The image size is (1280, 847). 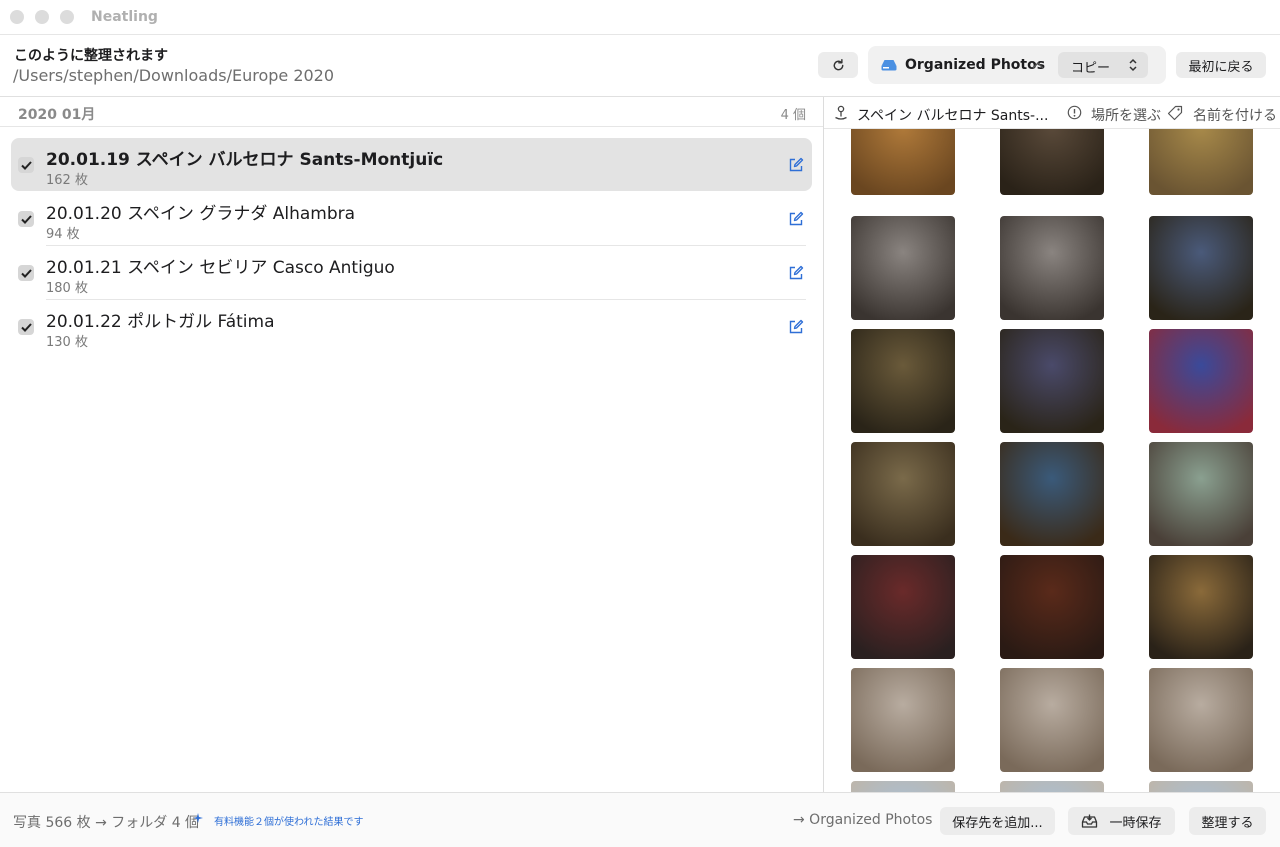 What do you see at coordinates (1133, 65) in the screenshot?
I see `updown-chevron-icon` at bounding box center [1133, 65].